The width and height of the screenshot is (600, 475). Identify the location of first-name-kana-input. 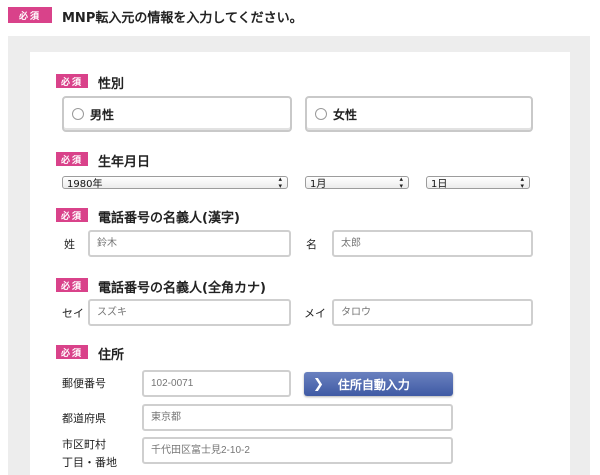
(432, 312).